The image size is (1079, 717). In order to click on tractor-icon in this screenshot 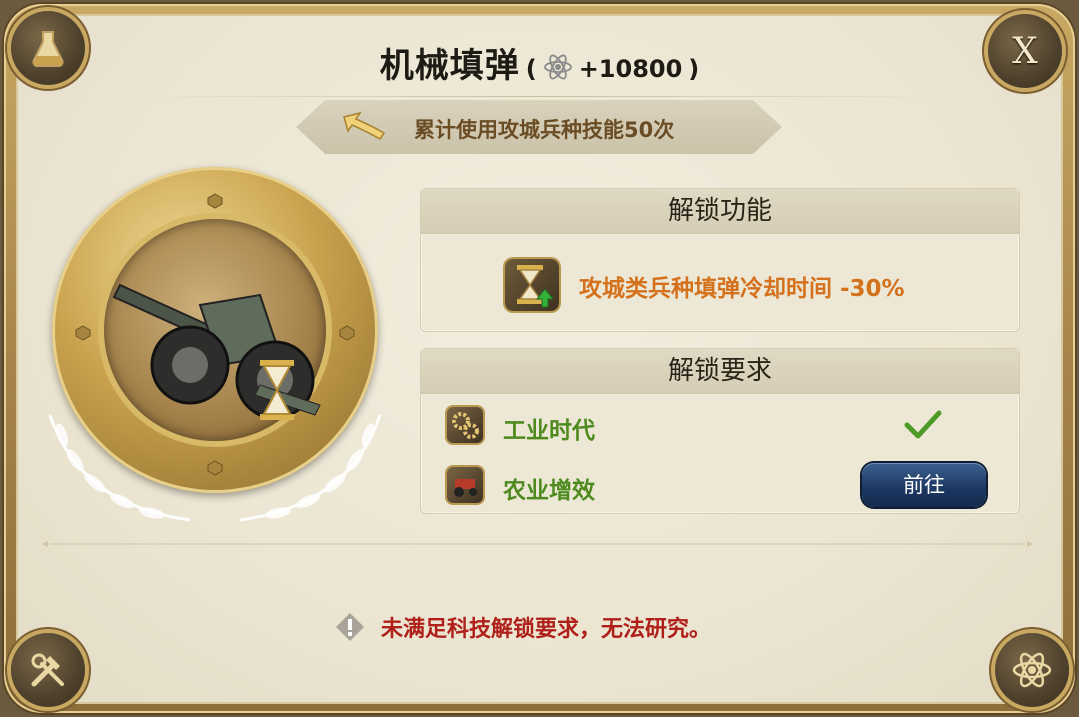, I will do `click(465, 485)`.